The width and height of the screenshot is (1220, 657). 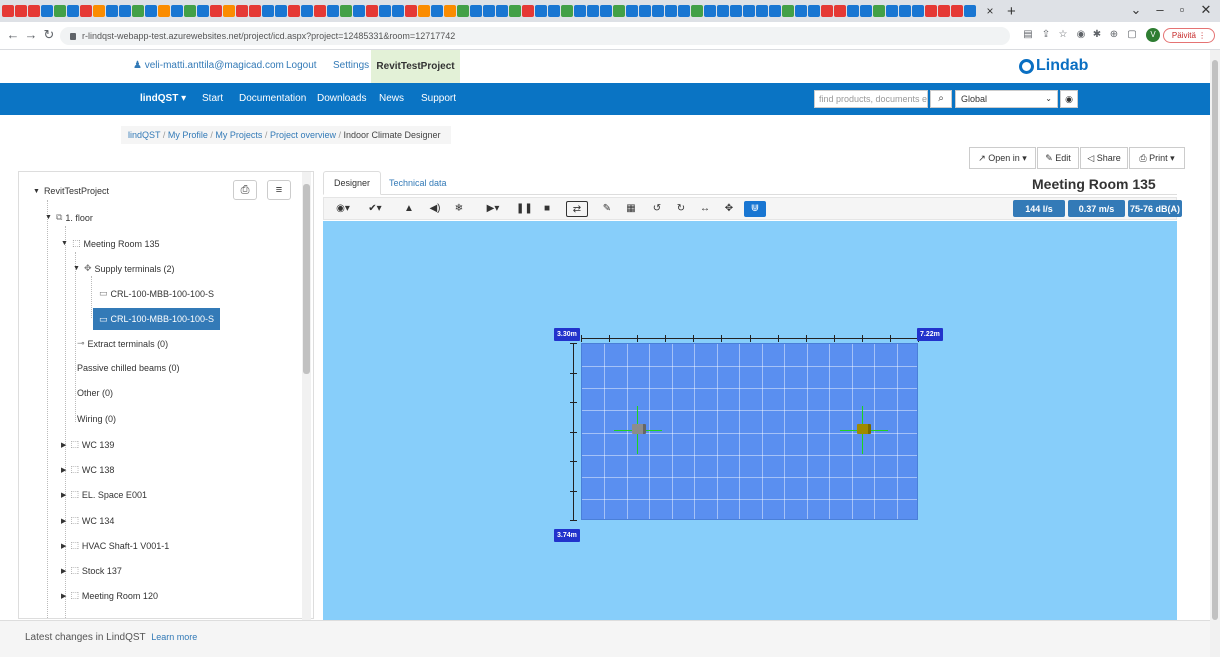 I want to click on lindqst-menu: lindQST ▾, so click(x=163, y=98).